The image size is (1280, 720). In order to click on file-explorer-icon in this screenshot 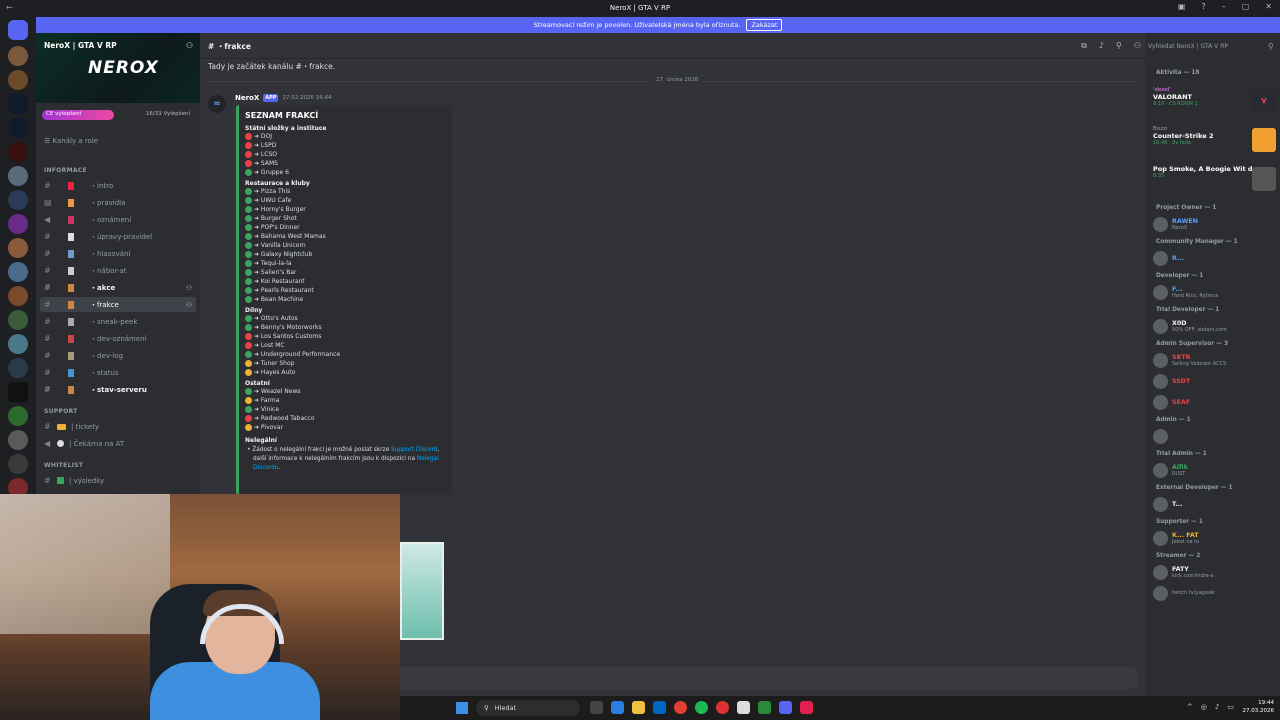, I will do `click(638, 707)`.